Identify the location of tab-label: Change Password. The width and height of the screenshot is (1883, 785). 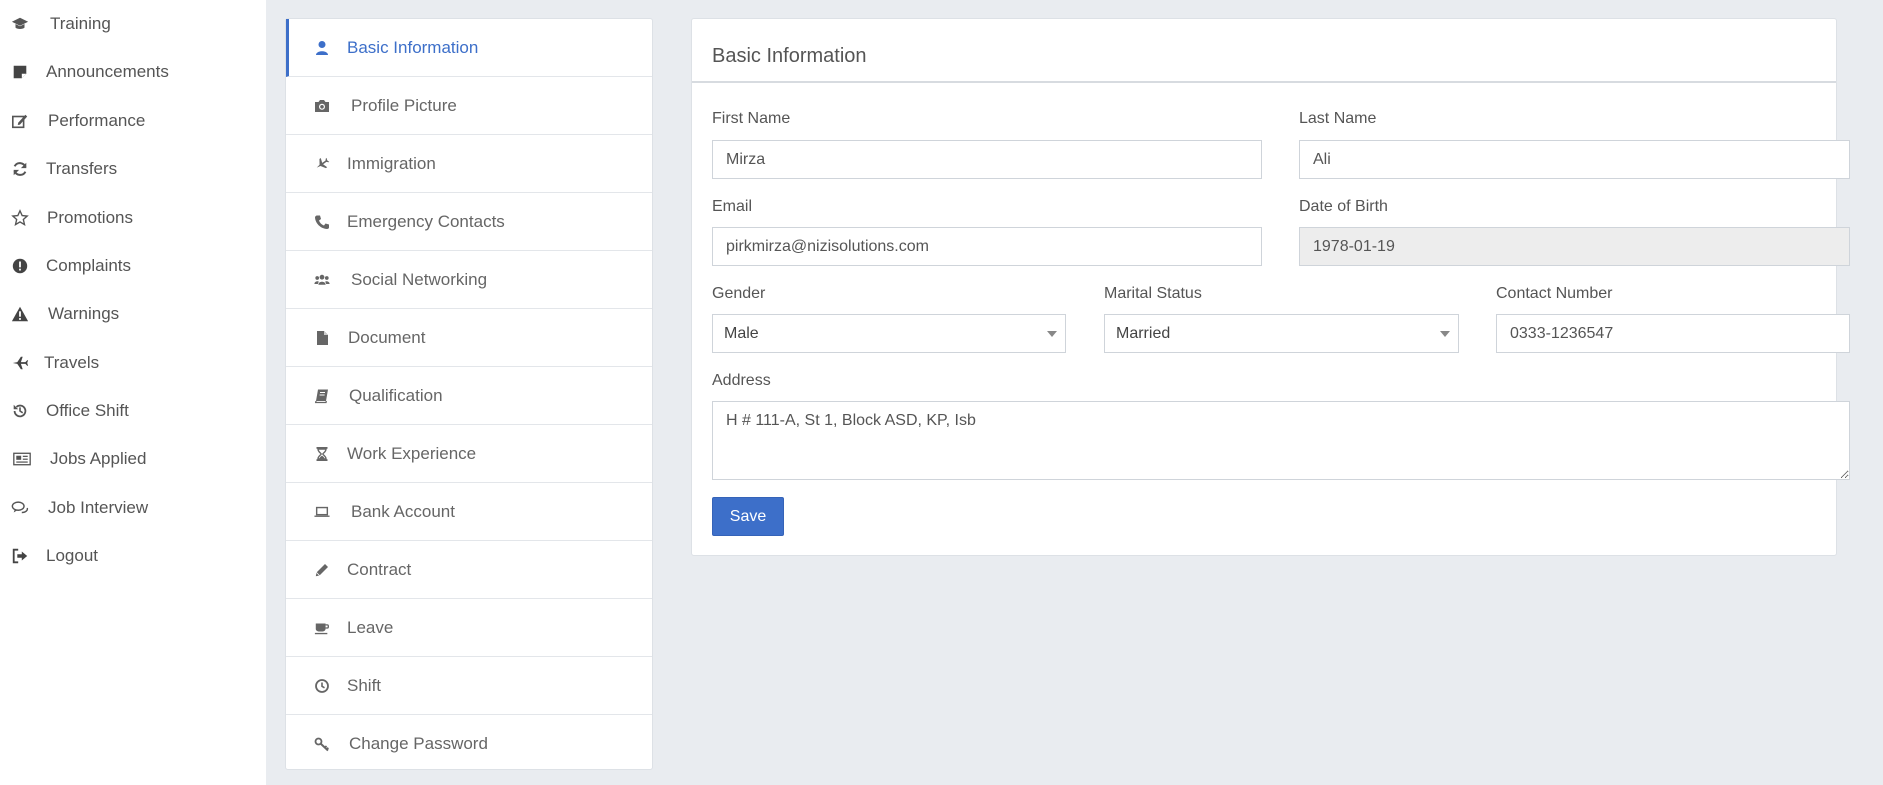
(418, 743).